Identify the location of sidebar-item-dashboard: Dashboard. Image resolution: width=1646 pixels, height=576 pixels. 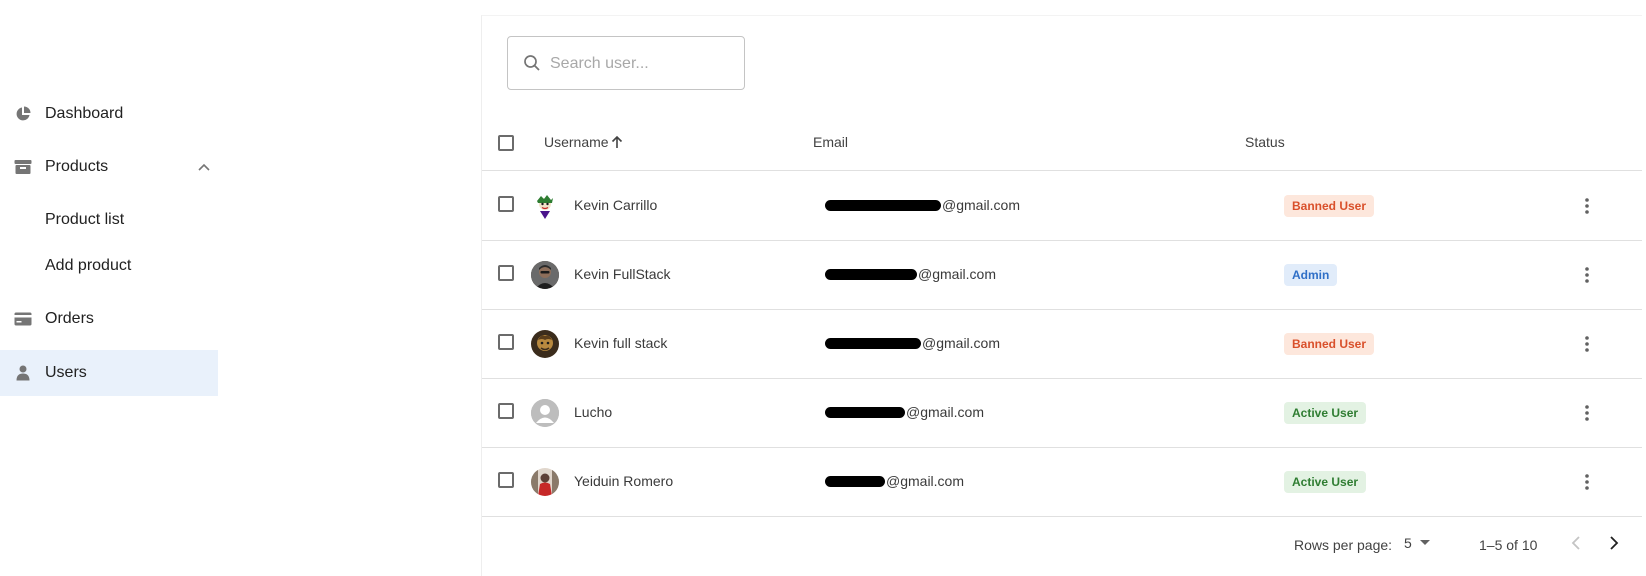
(115, 114).